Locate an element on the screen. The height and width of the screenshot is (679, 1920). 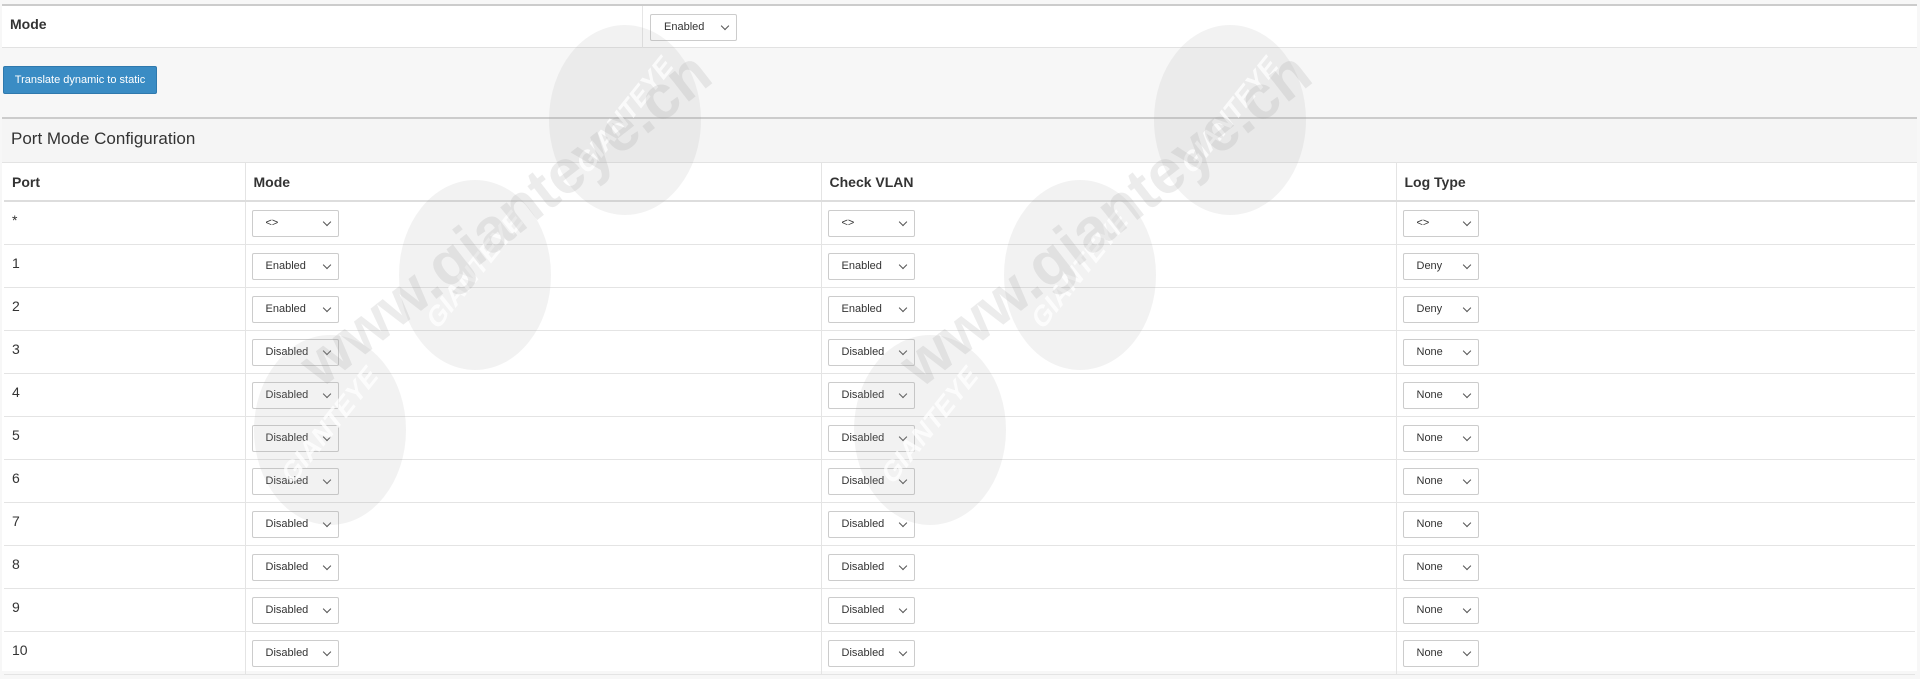
port-cell: 8 is located at coordinates (125, 567).